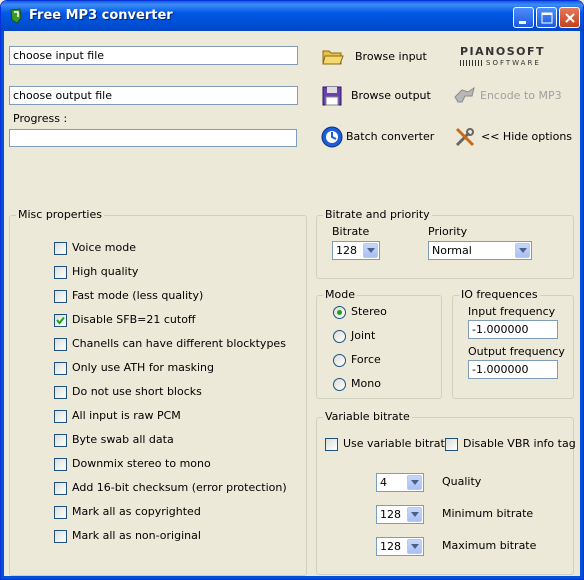 The height and width of the screenshot is (580, 584). What do you see at coordinates (513, 329) in the screenshot?
I see `input-frequency-field: -1.000000` at bounding box center [513, 329].